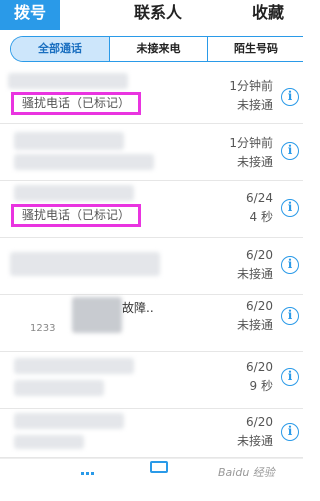  I want to click on call-row: 骚扰电话（已标记） 1分钟前 未接通 i, so click(151, 95).